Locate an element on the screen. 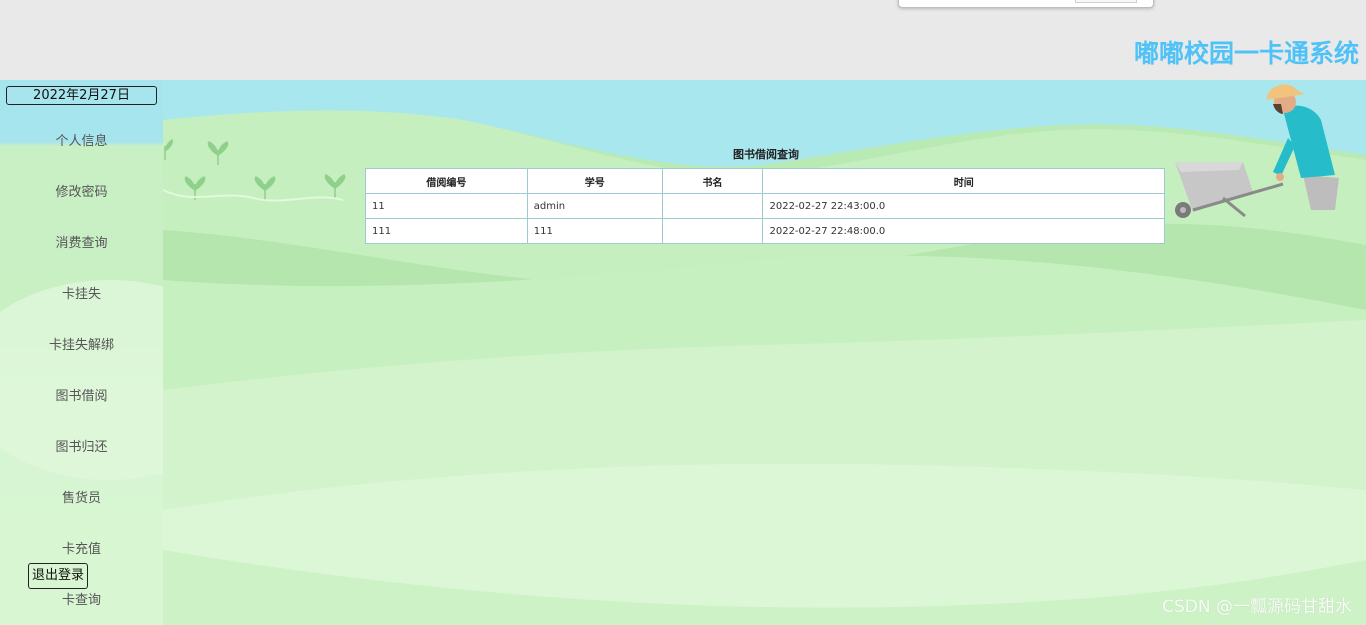 The width and height of the screenshot is (1366, 625). sidebar-item-card-recharge: 卡充值 is located at coordinates (81, 547).